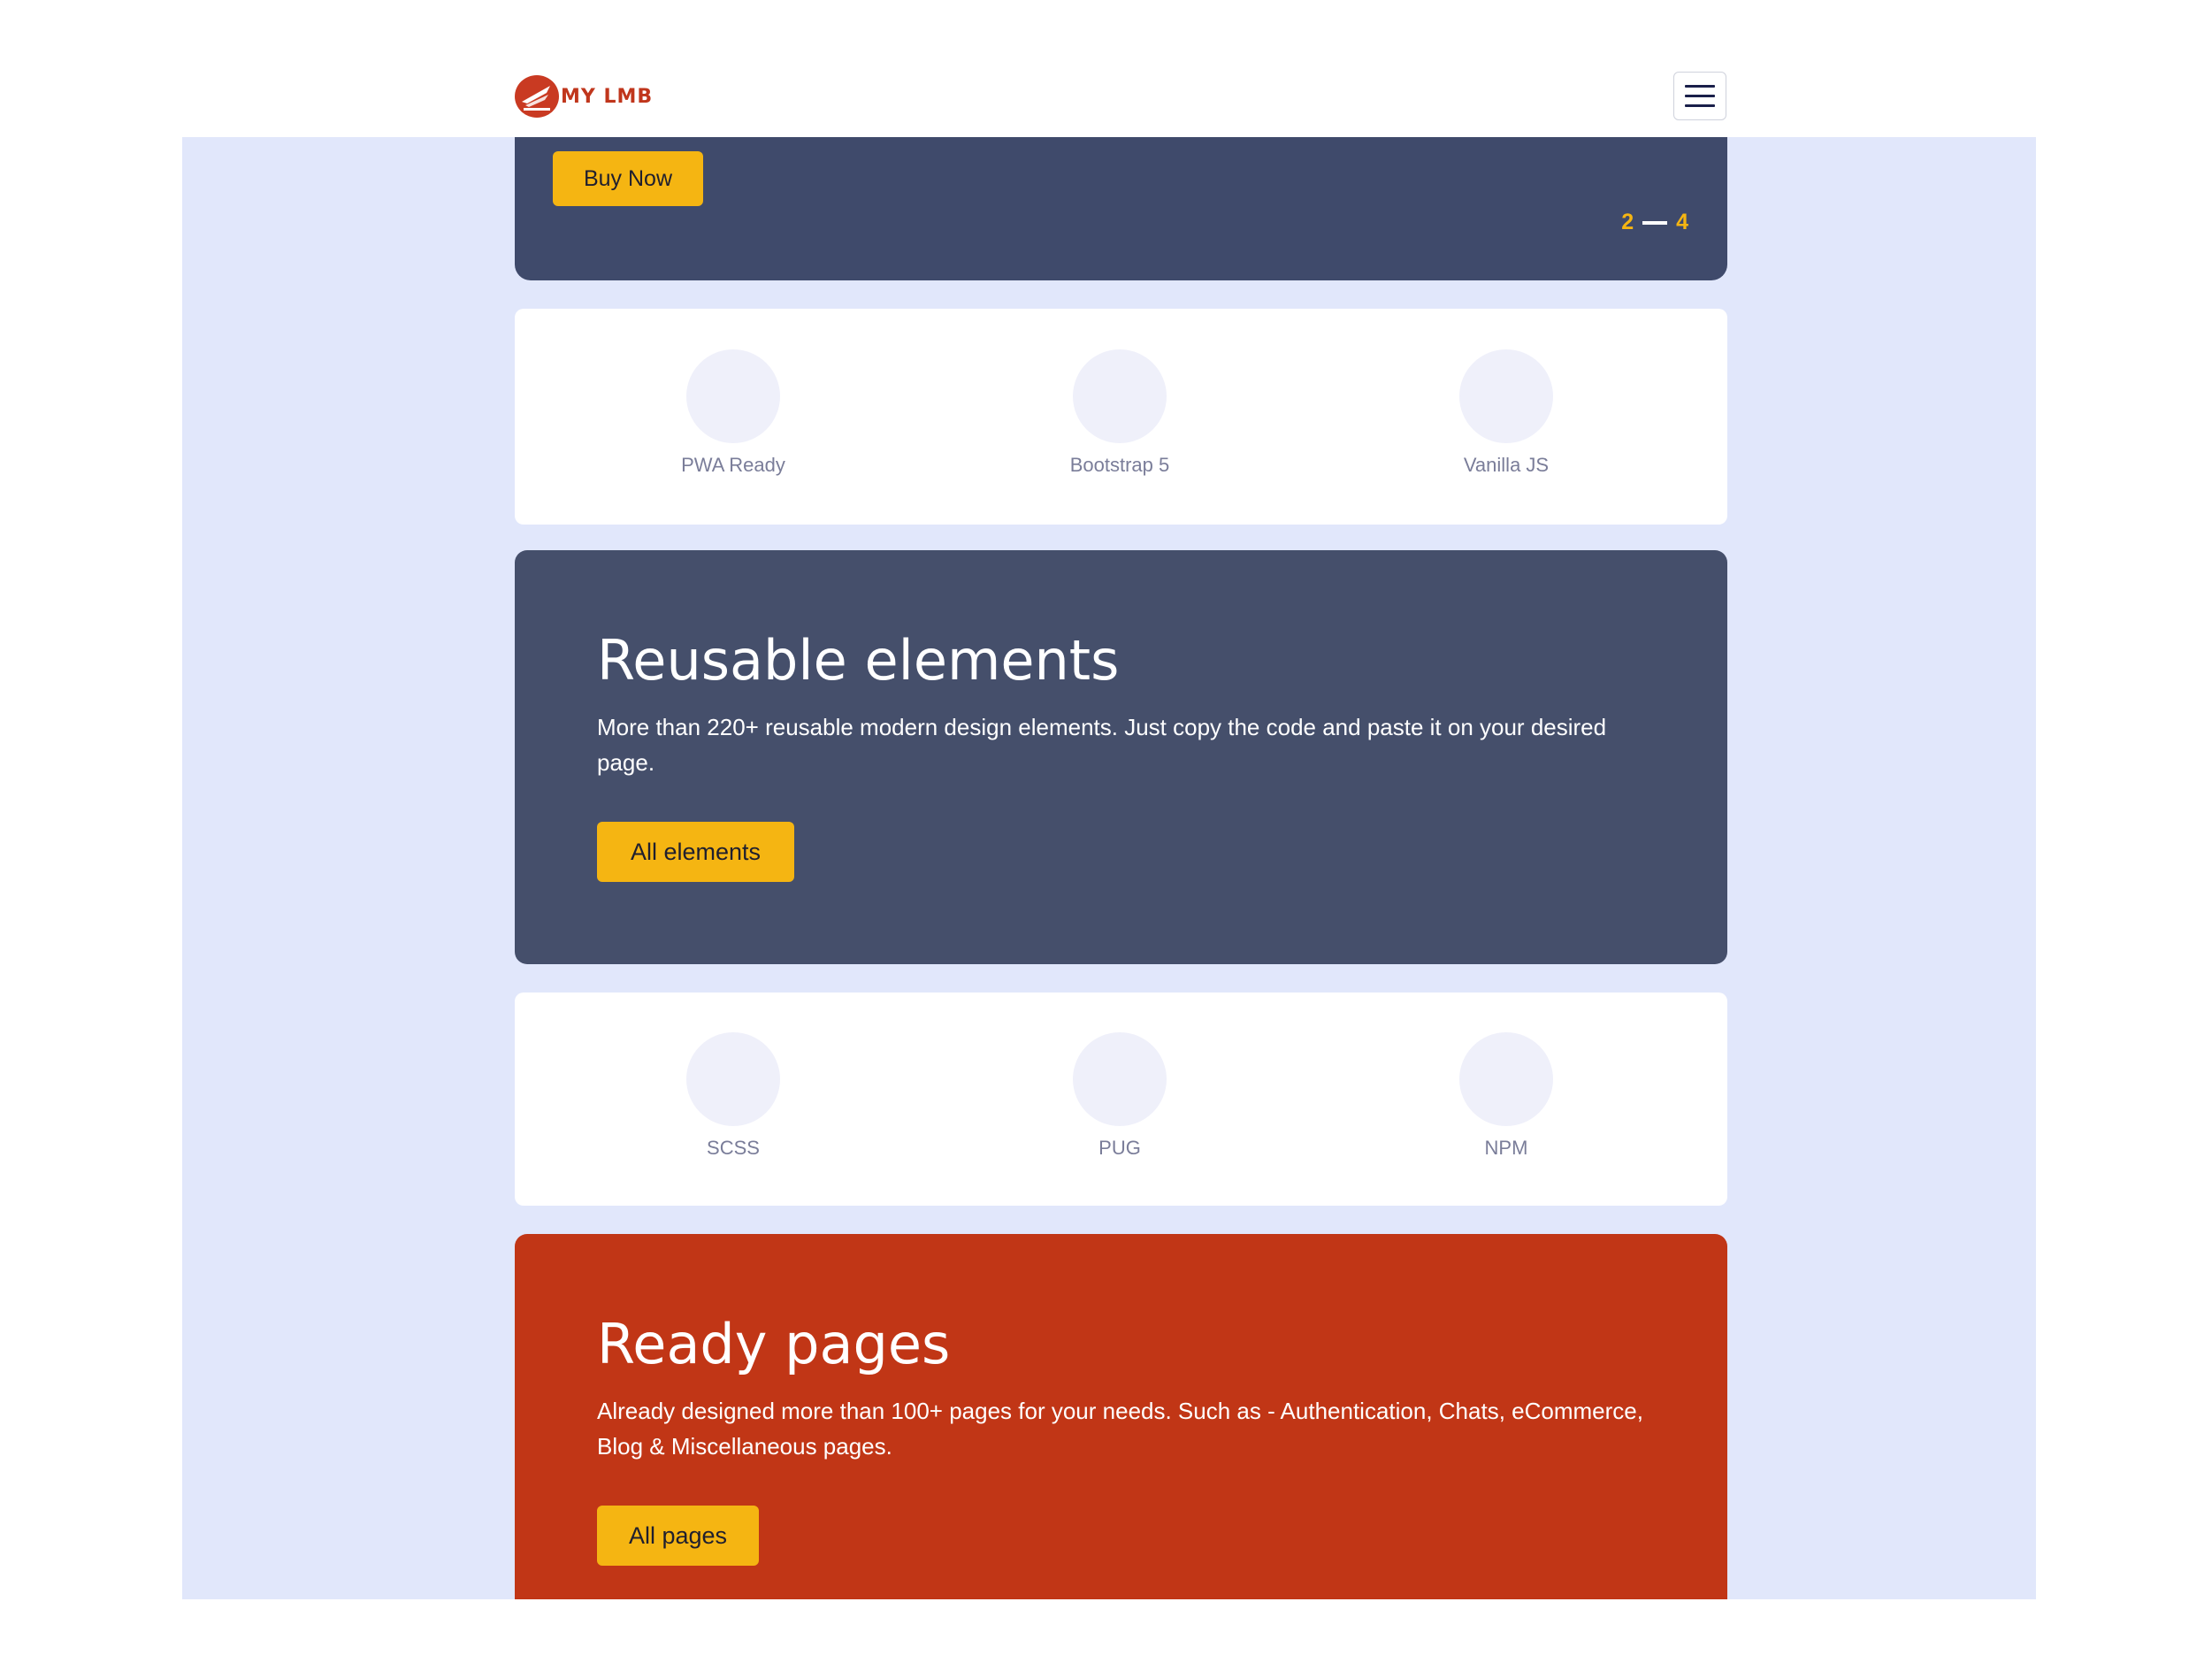 The height and width of the screenshot is (1663, 2212). I want to click on feature-label: Bootstrap 5, so click(1119, 465).